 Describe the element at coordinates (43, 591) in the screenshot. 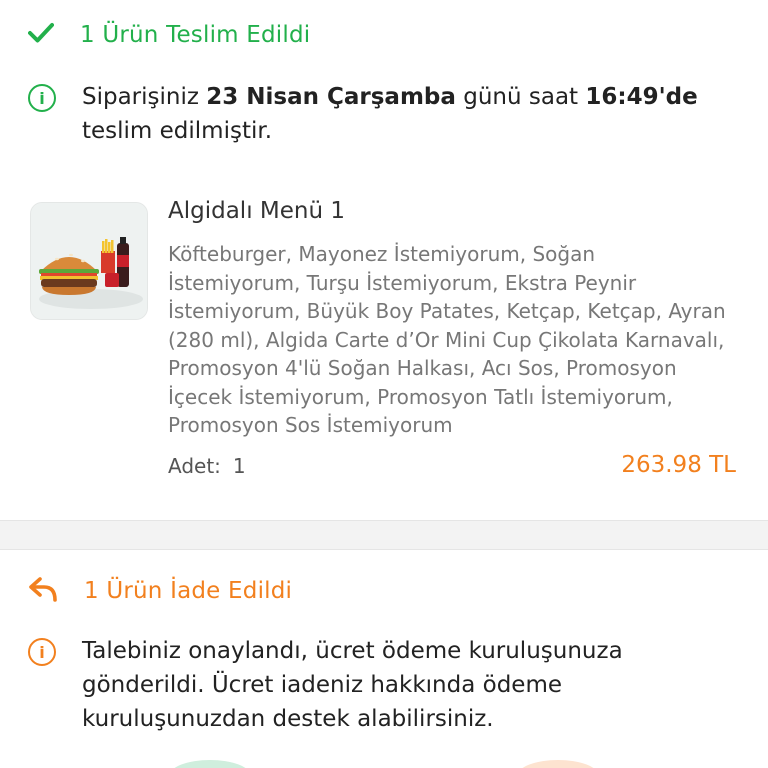

I see `return-arrow-icon` at that location.